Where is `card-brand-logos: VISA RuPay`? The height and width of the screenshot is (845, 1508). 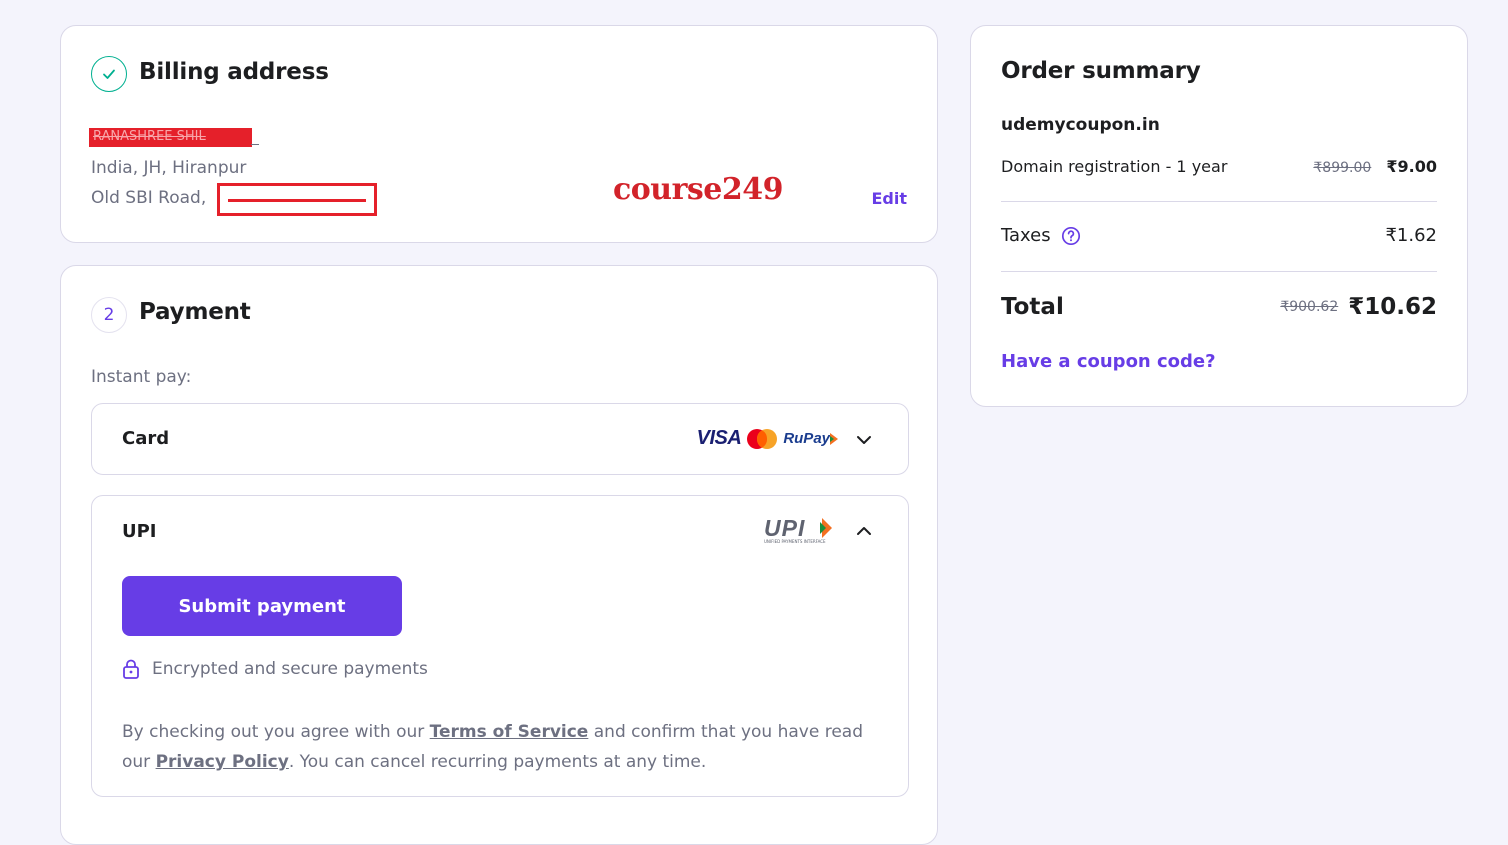 card-brand-logos: VISA RuPay is located at coordinates (767, 438).